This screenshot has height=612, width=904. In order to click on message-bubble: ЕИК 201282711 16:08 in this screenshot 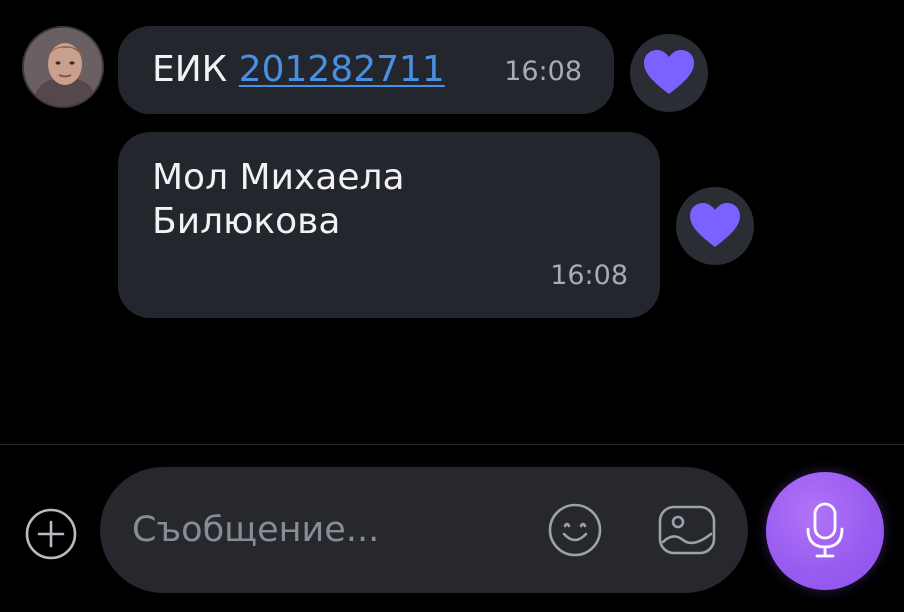, I will do `click(366, 70)`.